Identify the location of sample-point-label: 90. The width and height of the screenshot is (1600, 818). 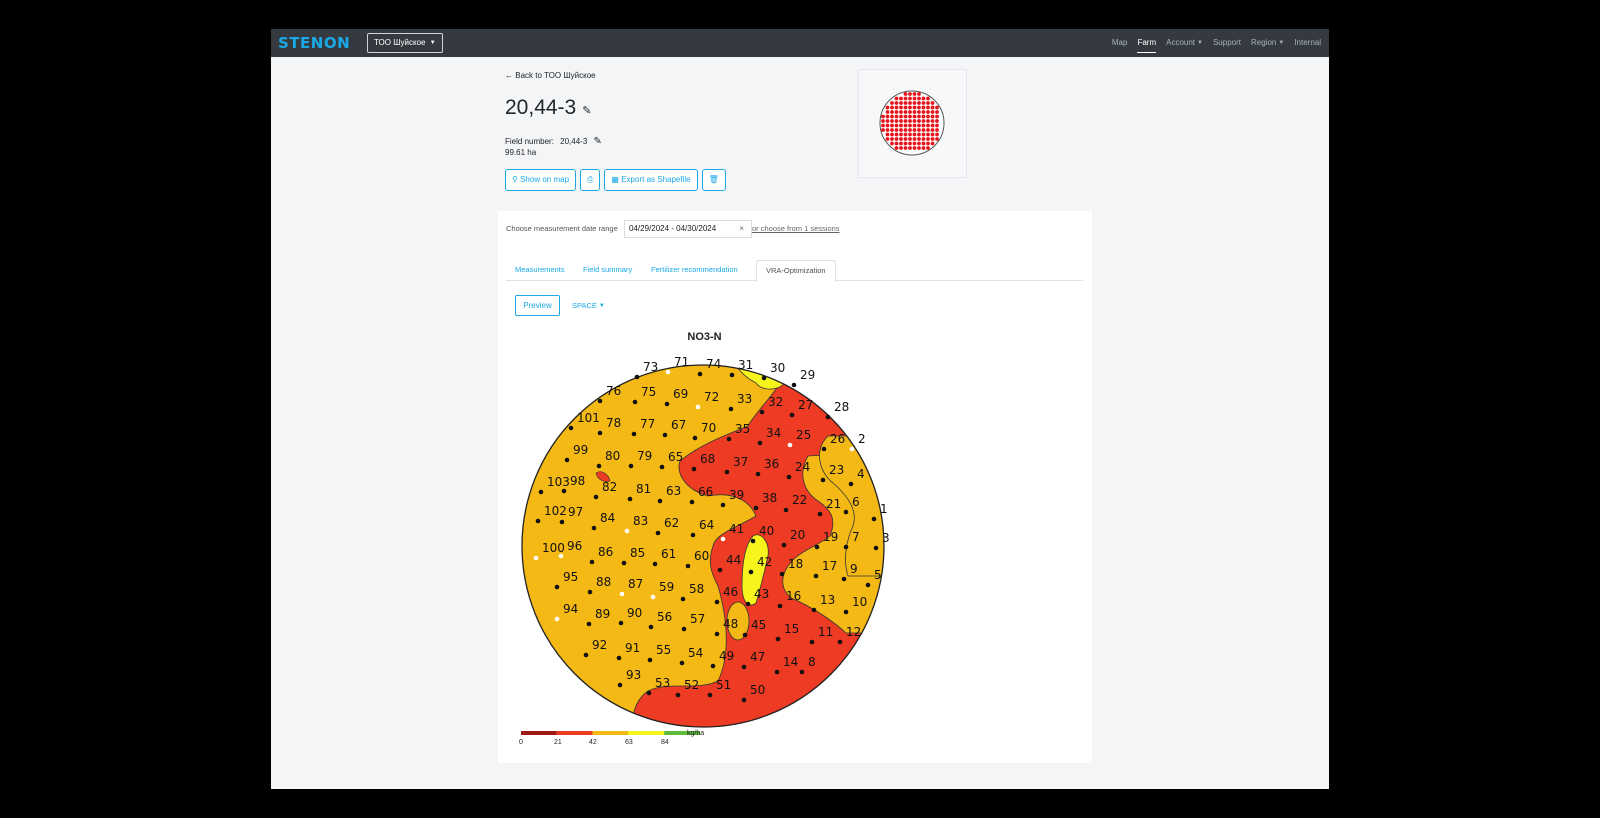
(634, 613).